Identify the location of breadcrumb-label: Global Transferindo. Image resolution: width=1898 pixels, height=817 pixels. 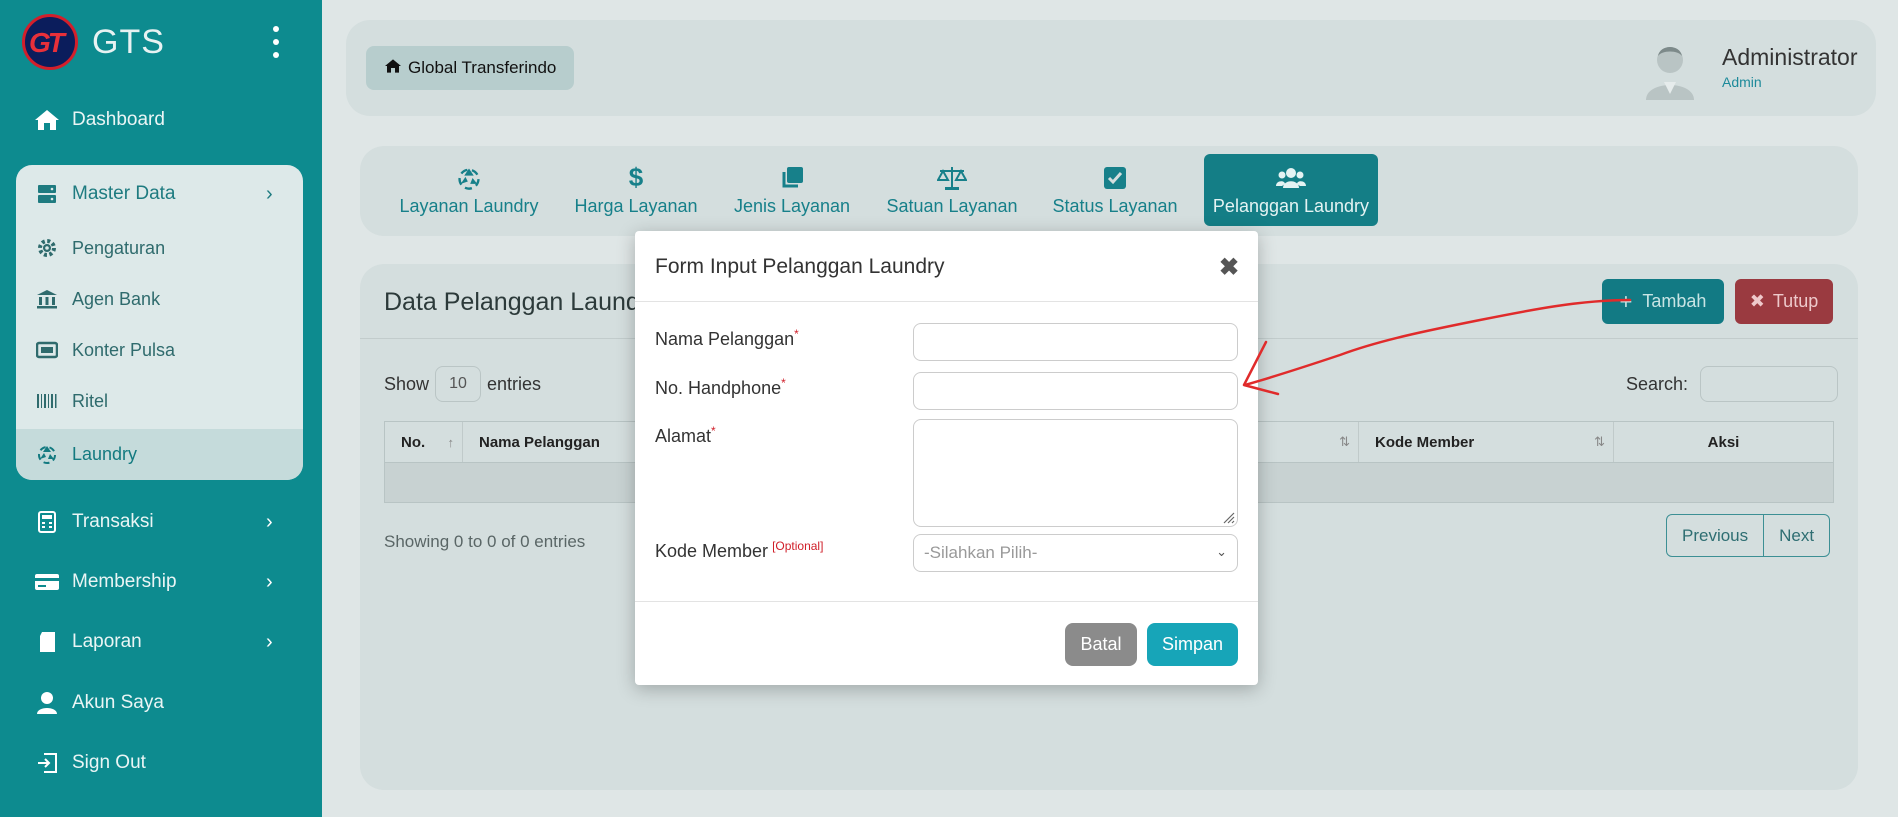
(482, 67).